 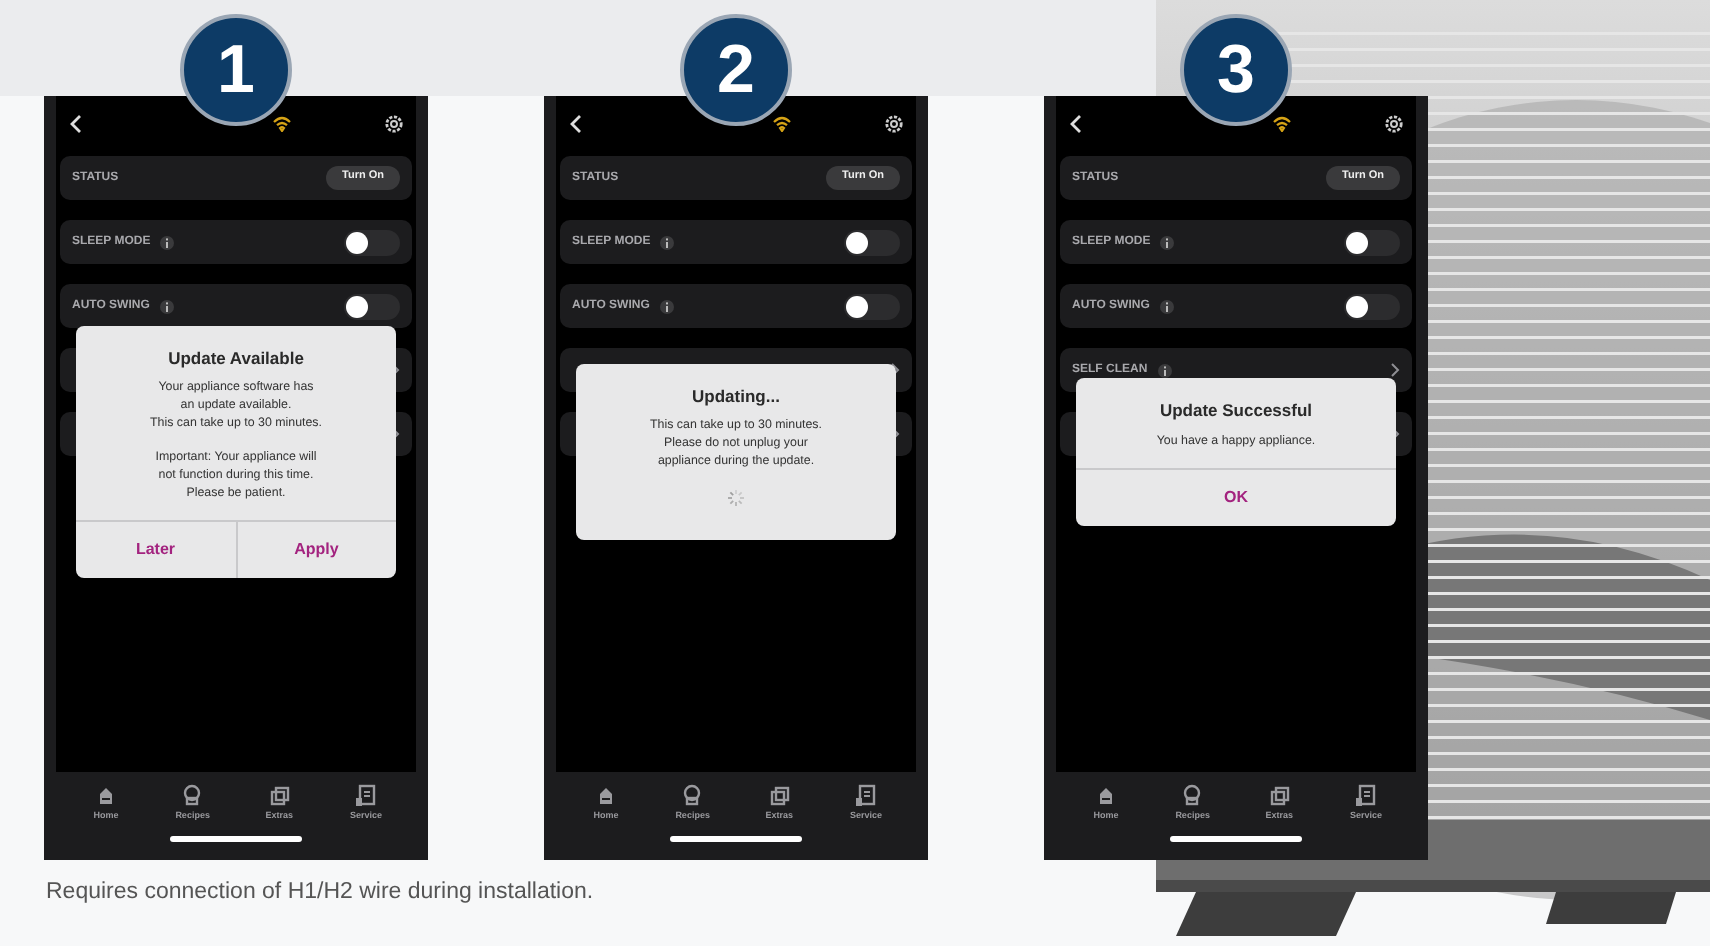 What do you see at coordinates (236, 358) in the screenshot?
I see `dialog-title: Update Available` at bounding box center [236, 358].